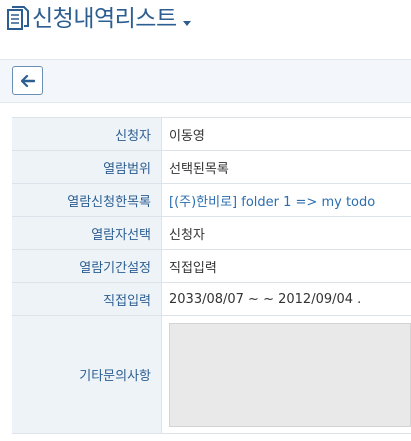  I want to click on direct-input-value: 2033/08/07 ~ ~ 2012/09/04 ., so click(265, 299).